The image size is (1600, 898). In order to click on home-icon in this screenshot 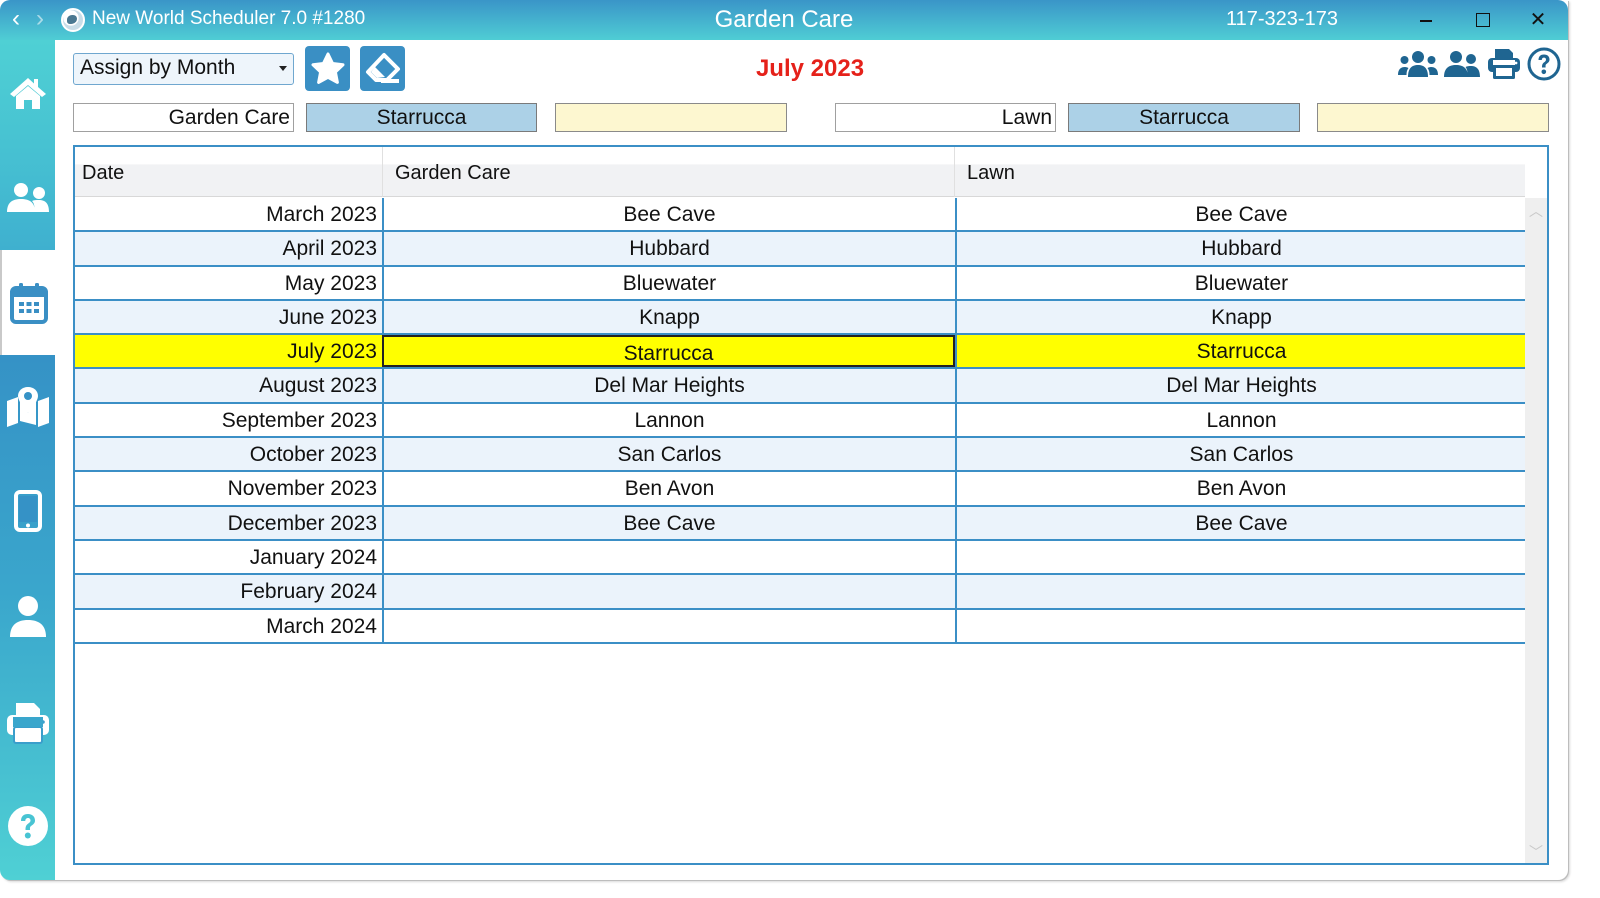, I will do `click(27, 93)`.